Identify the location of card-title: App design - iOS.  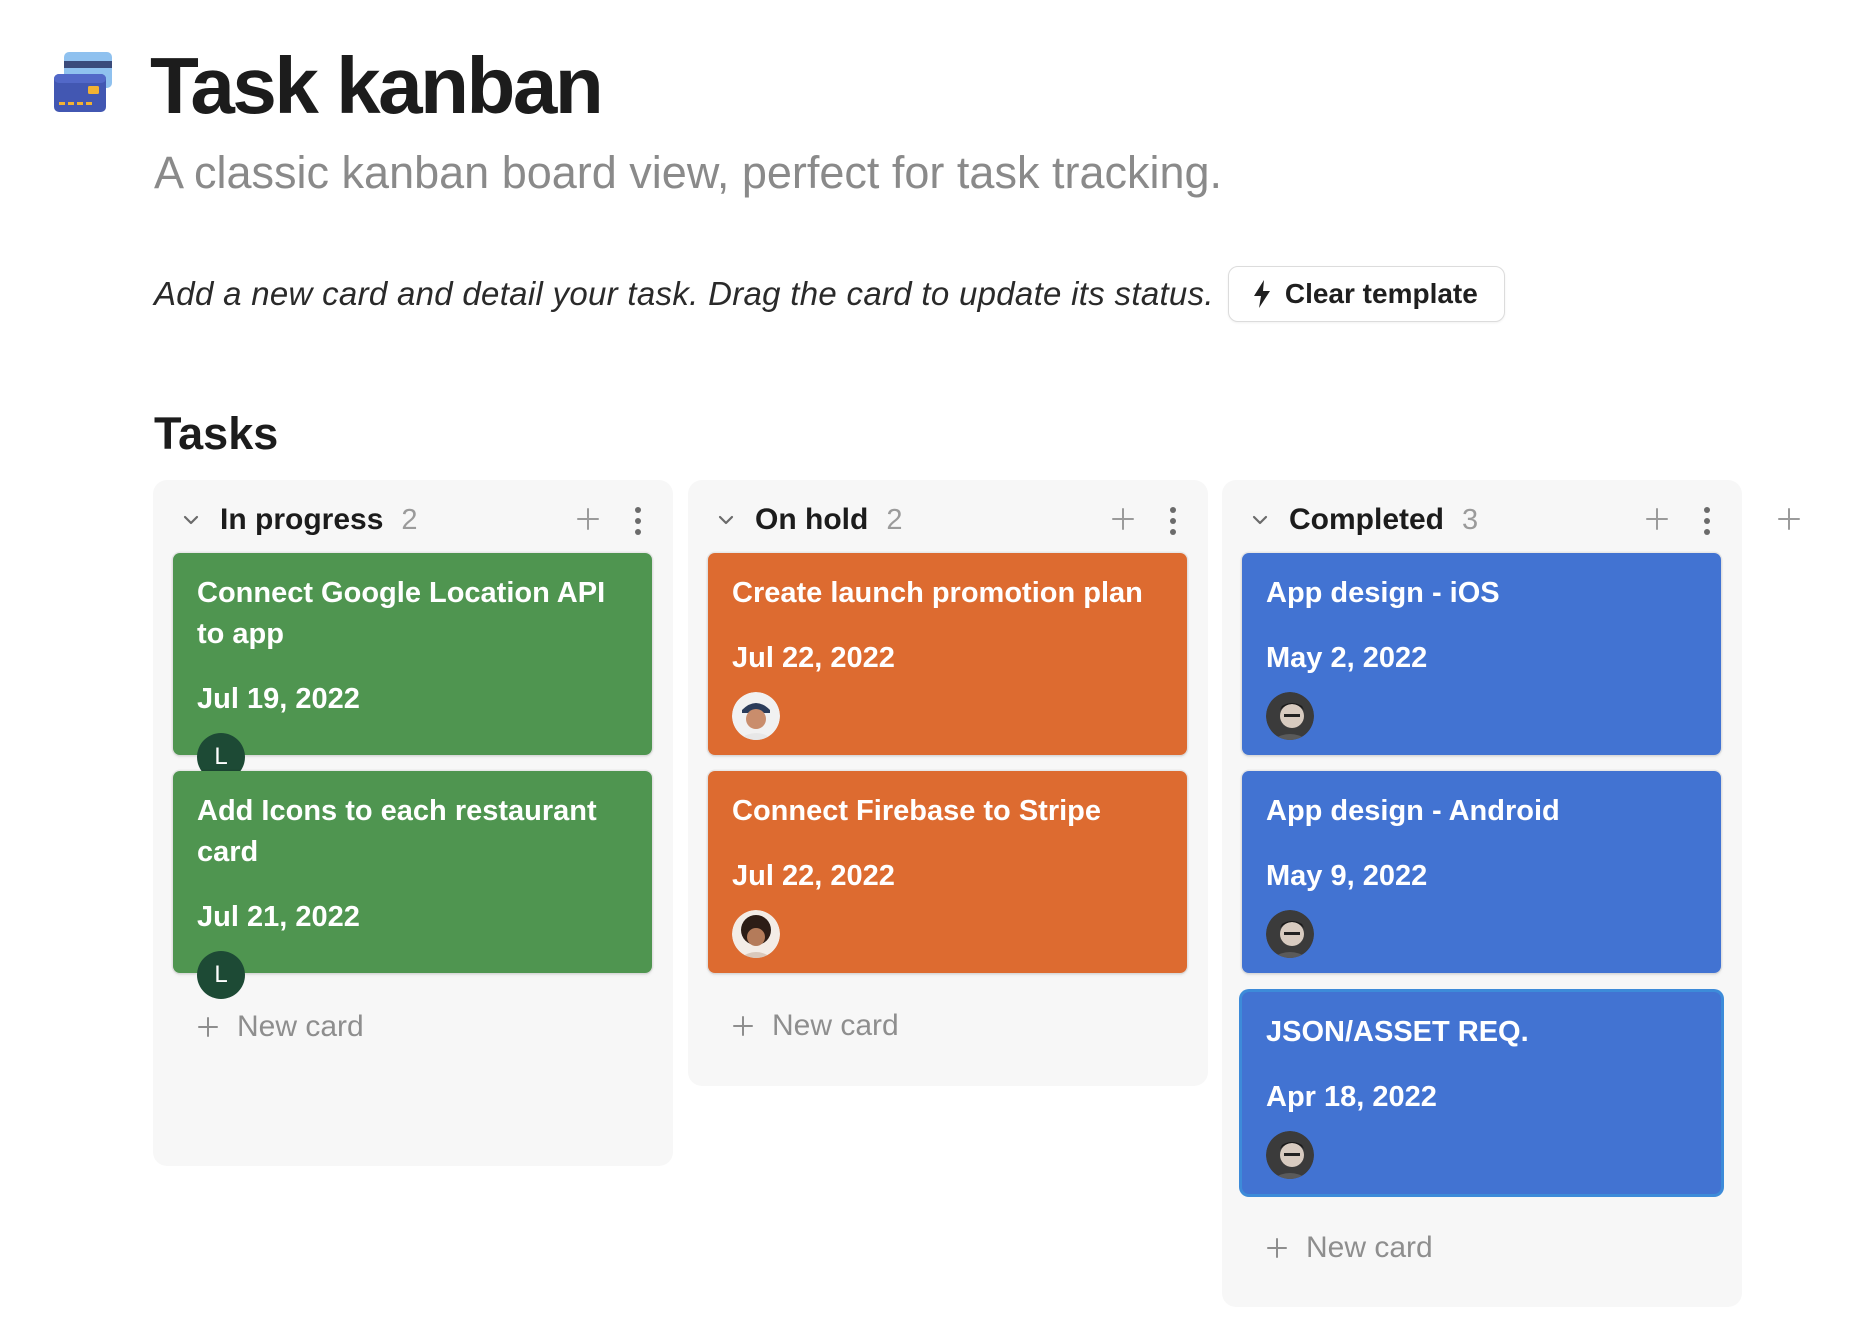
(1383, 593).